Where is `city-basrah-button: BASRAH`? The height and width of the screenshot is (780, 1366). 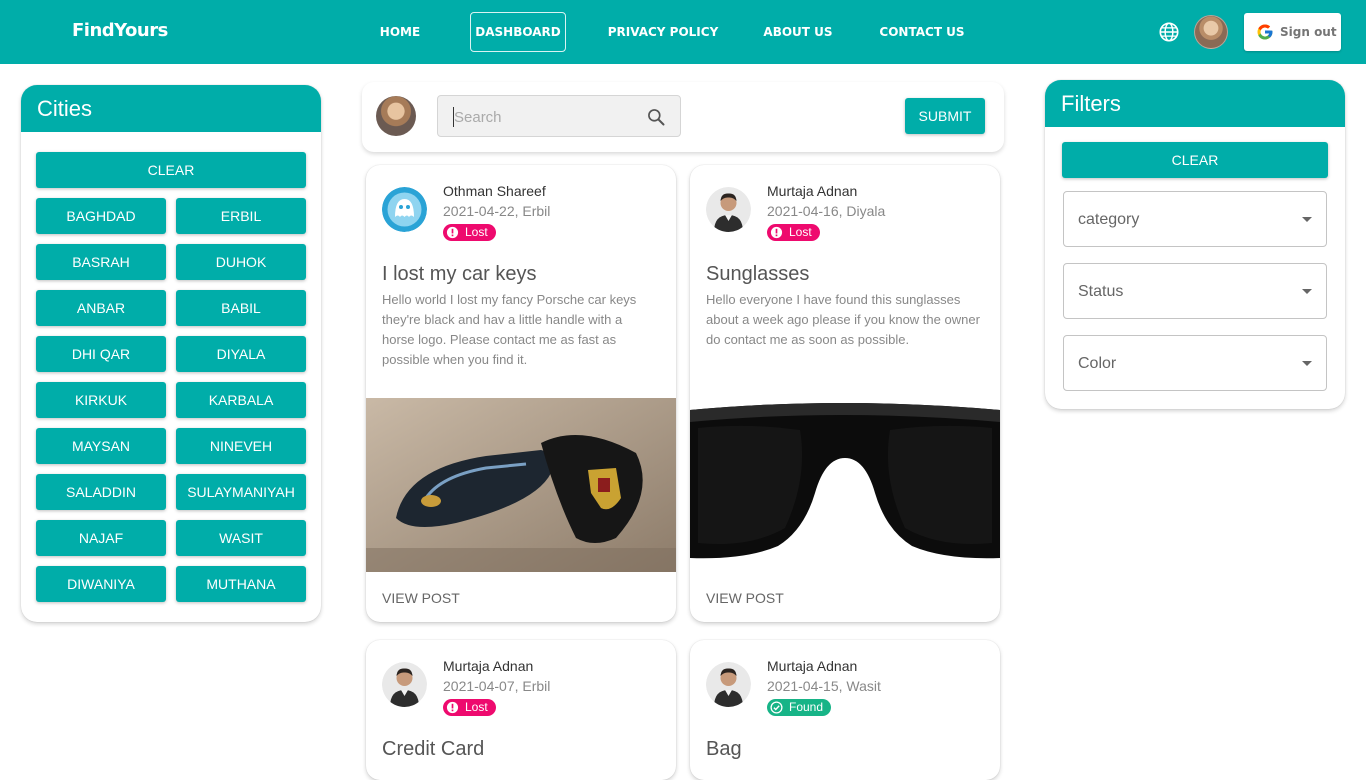
city-basrah-button: BASRAH is located at coordinates (101, 262).